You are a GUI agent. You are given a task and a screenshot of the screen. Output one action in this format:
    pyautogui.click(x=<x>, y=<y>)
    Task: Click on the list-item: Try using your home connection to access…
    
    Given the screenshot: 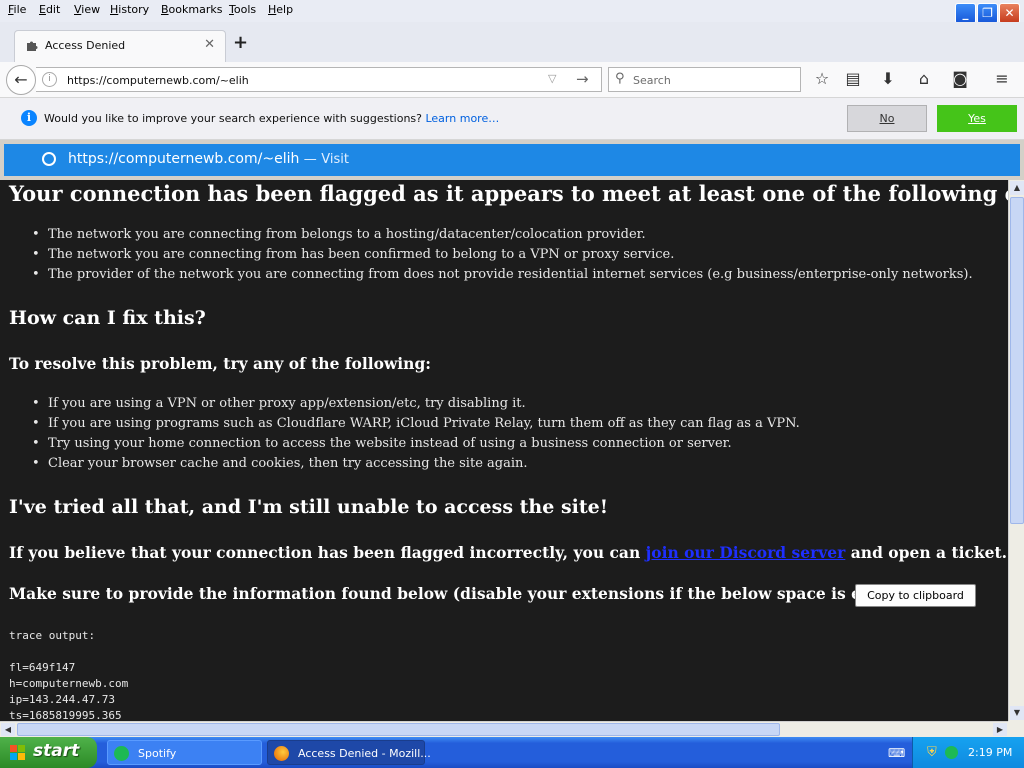 What is the action you would take?
    pyautogui.click(x=416, y=446)
    